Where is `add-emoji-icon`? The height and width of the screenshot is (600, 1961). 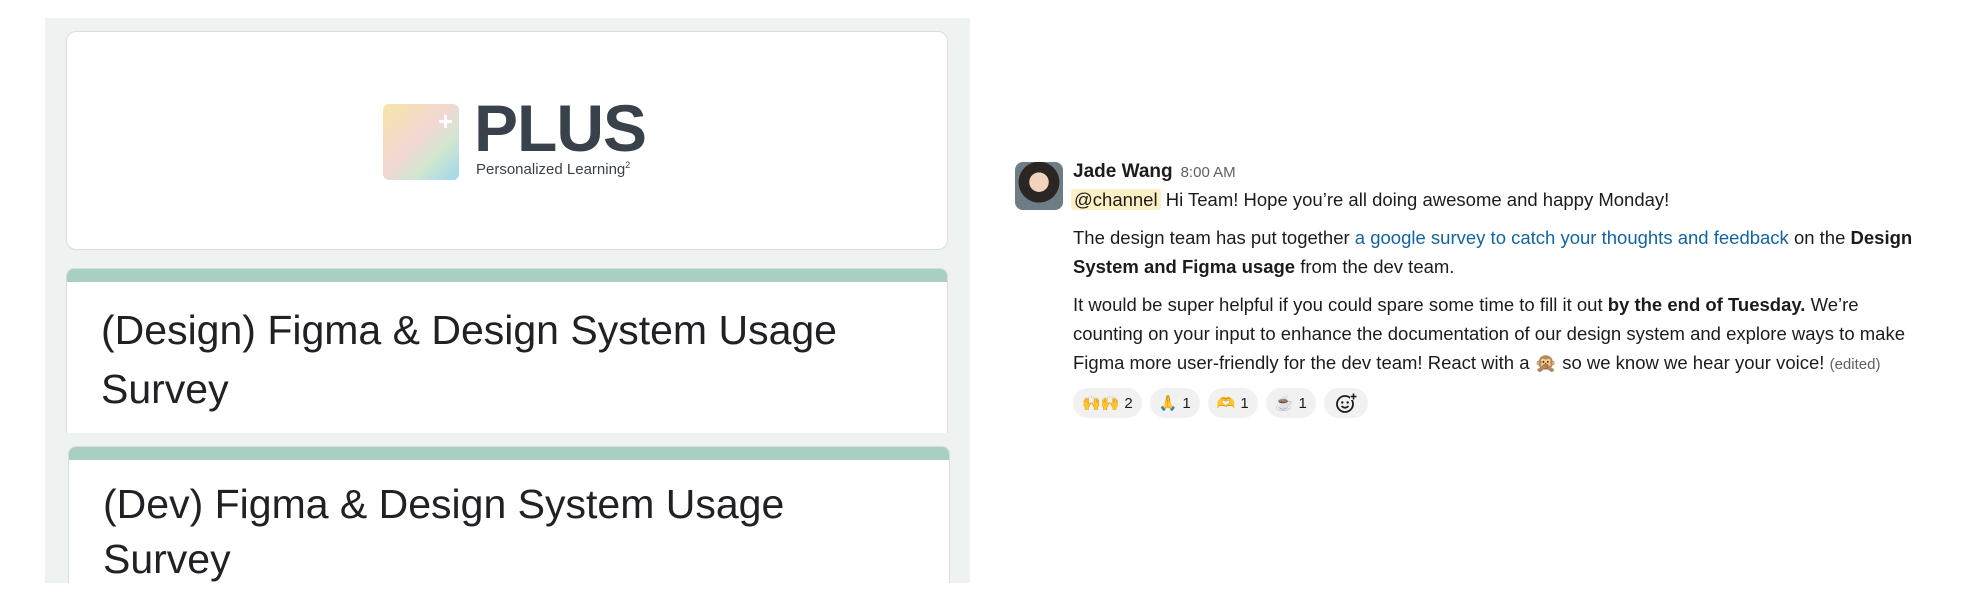
add-emoji-icon is located at coordinates (1346, 403).